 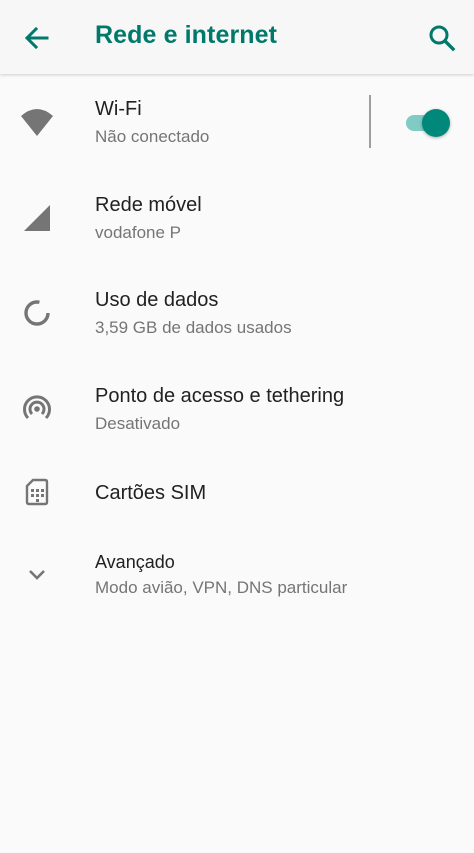 I want to click on search-button, so click(x=442, y=38).